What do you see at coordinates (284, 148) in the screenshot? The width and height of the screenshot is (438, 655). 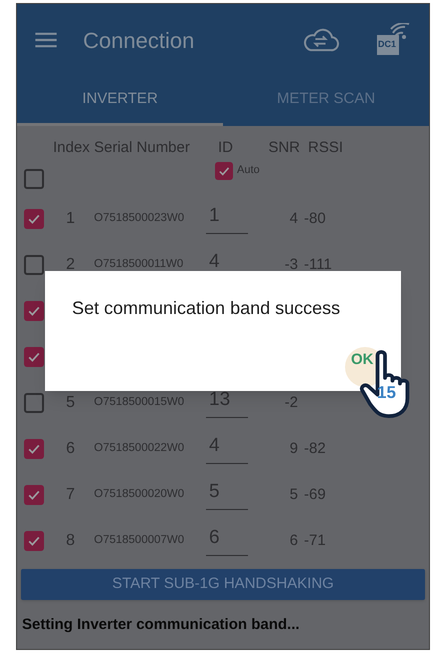 I see `column-header: SNR` at bounding box center [284, 148].